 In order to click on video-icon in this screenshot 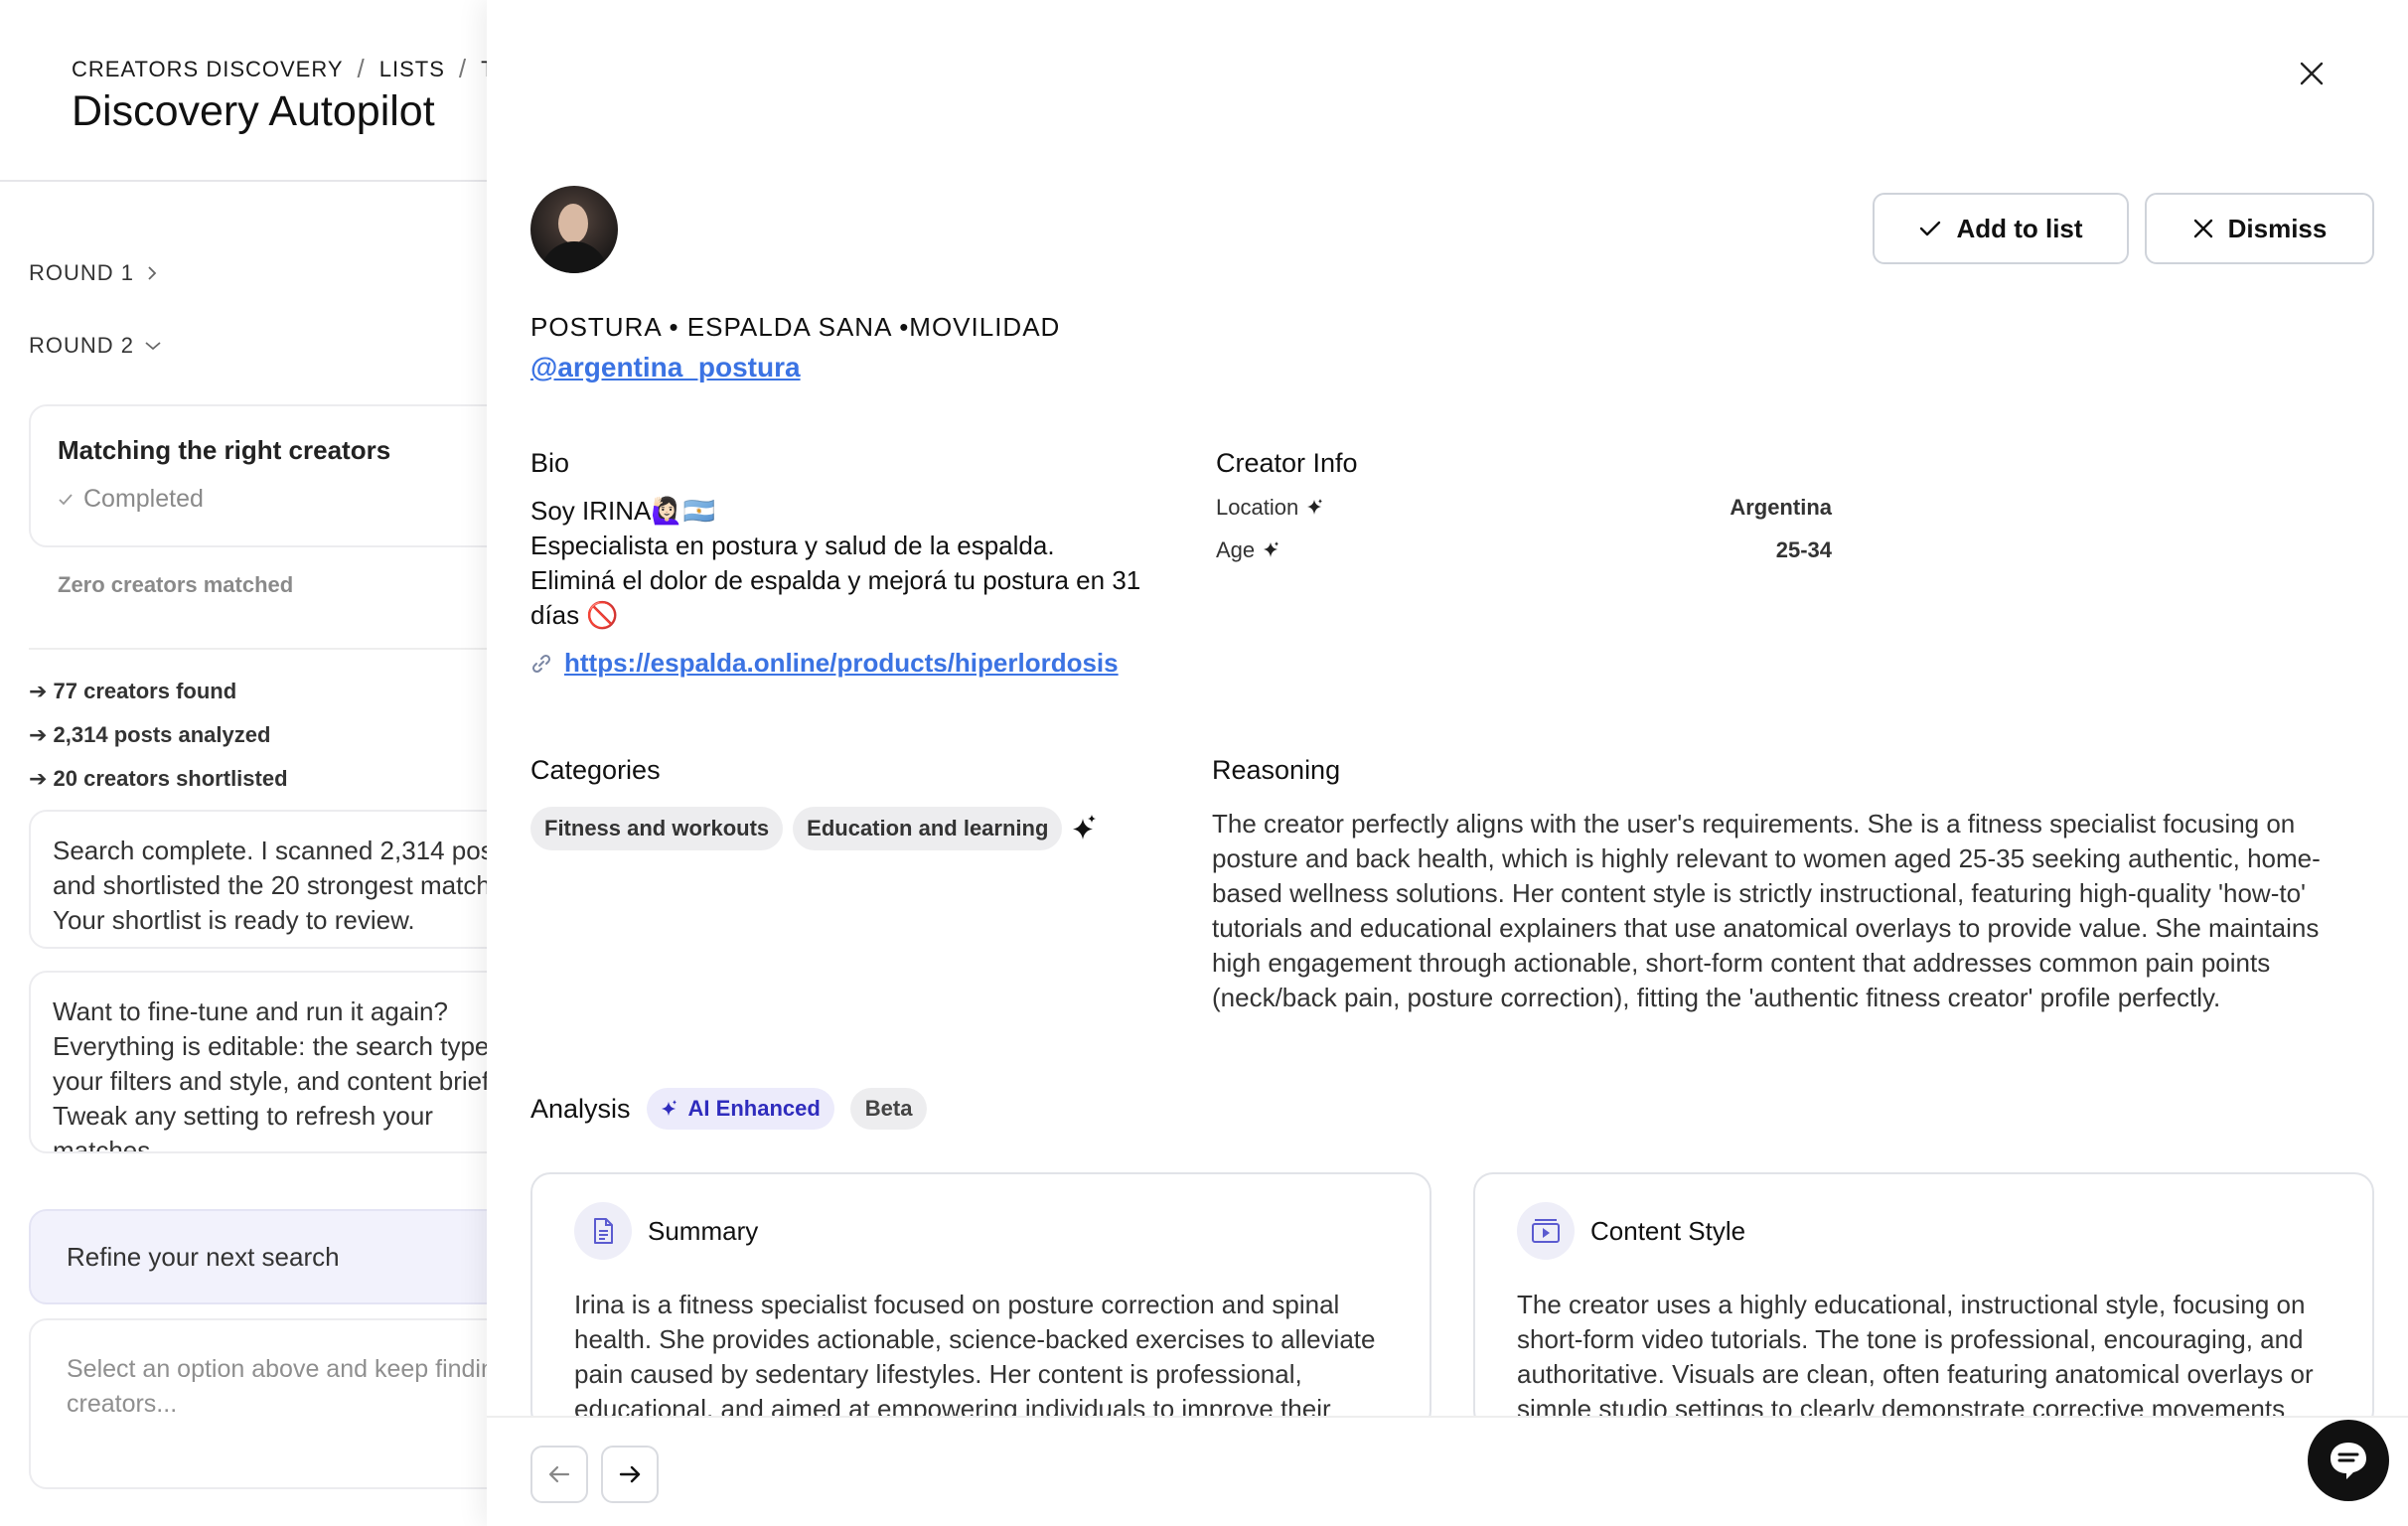, I will do `click(1546, 1231)`.